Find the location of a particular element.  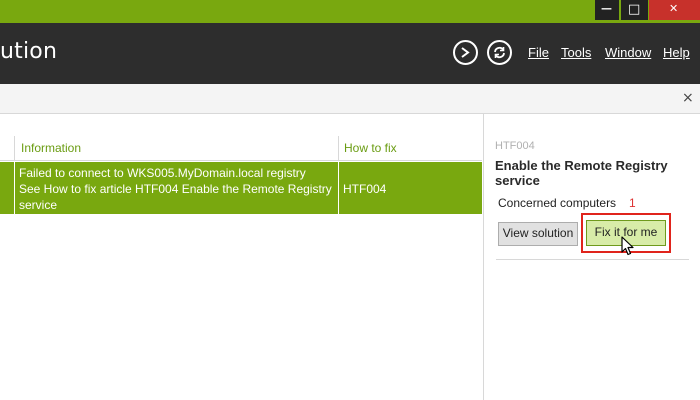

close-icon: ✕ is located at coordinates (674, 8).